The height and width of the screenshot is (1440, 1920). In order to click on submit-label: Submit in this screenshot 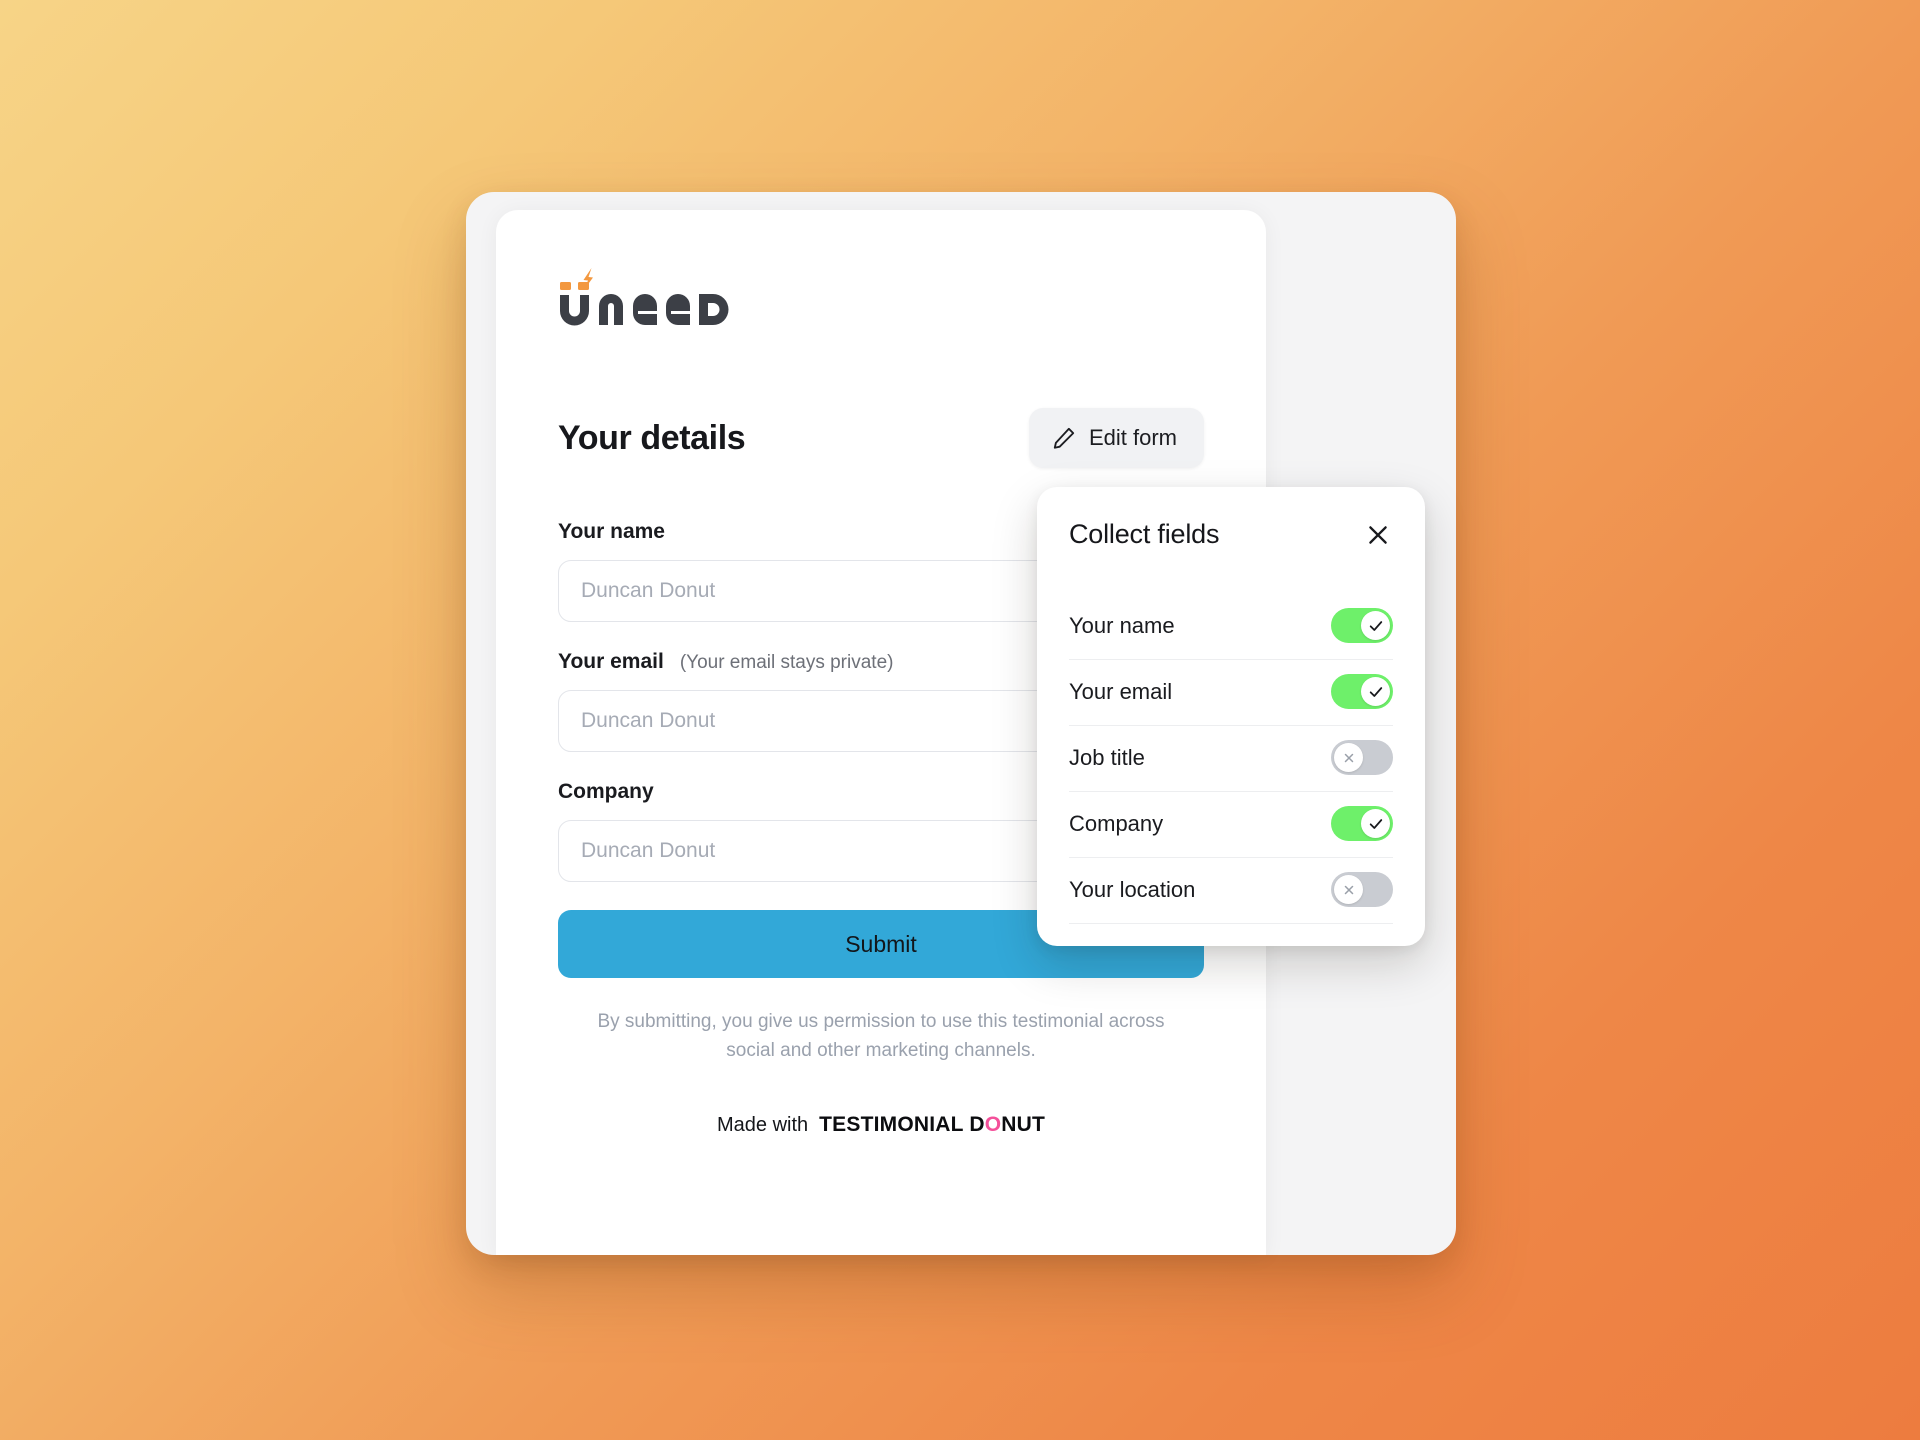, I will do `click(881, 943)`.